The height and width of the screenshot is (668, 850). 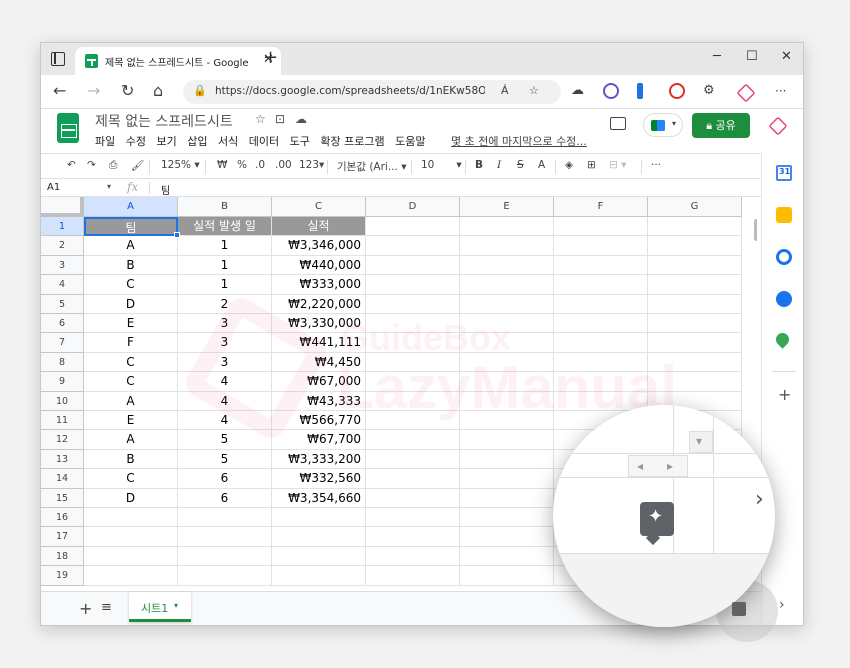 I want to click on chevron-right-icon: ›, so click(x=782, y=605).